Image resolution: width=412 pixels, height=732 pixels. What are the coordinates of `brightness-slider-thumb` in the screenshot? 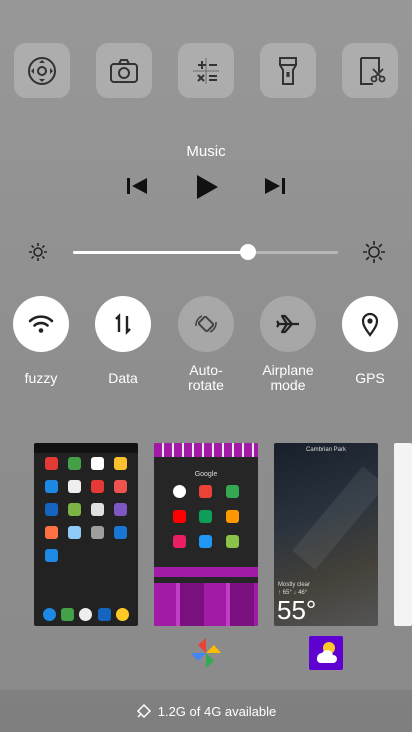 It's located at (248, 252).